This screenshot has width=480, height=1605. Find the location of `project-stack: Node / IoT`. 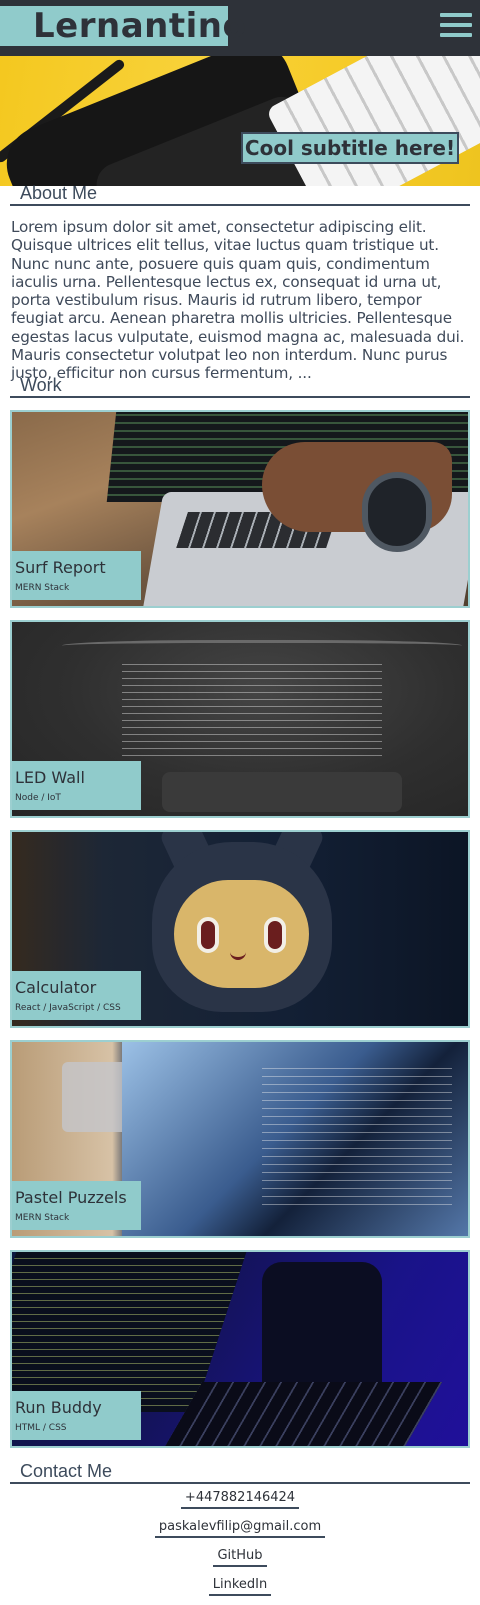

project-stack: Node / IoT is located at coordinates (38, 798).